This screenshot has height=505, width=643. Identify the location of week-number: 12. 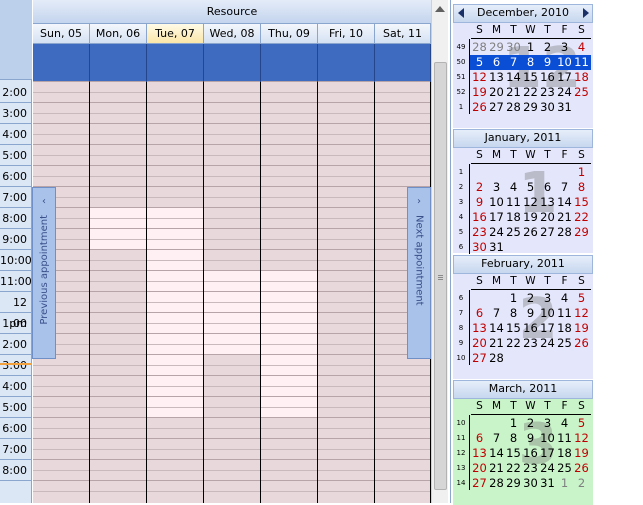
(461, 453).